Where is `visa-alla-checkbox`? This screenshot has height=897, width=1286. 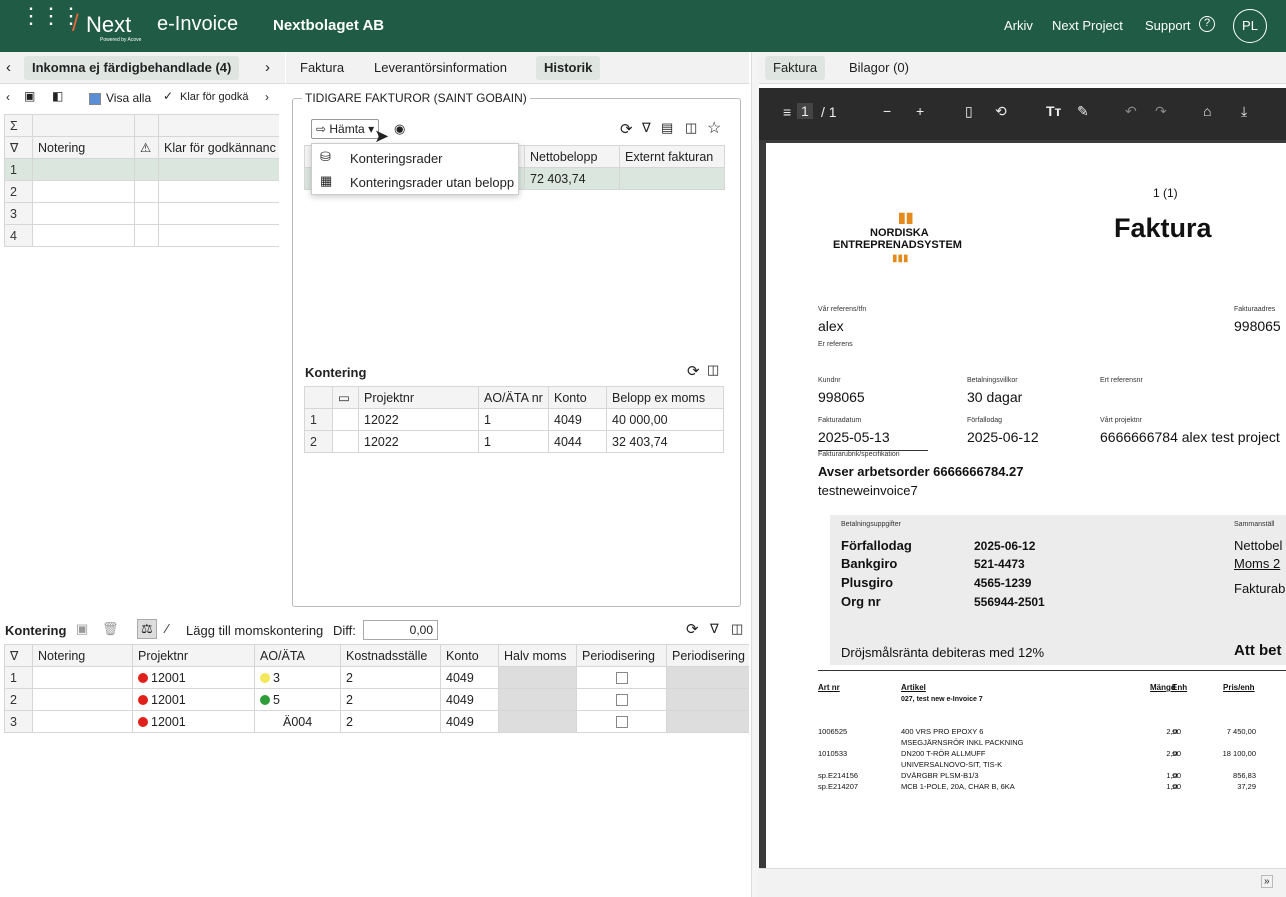
visa-alla-checkbox is located at coordinates (95, 98).